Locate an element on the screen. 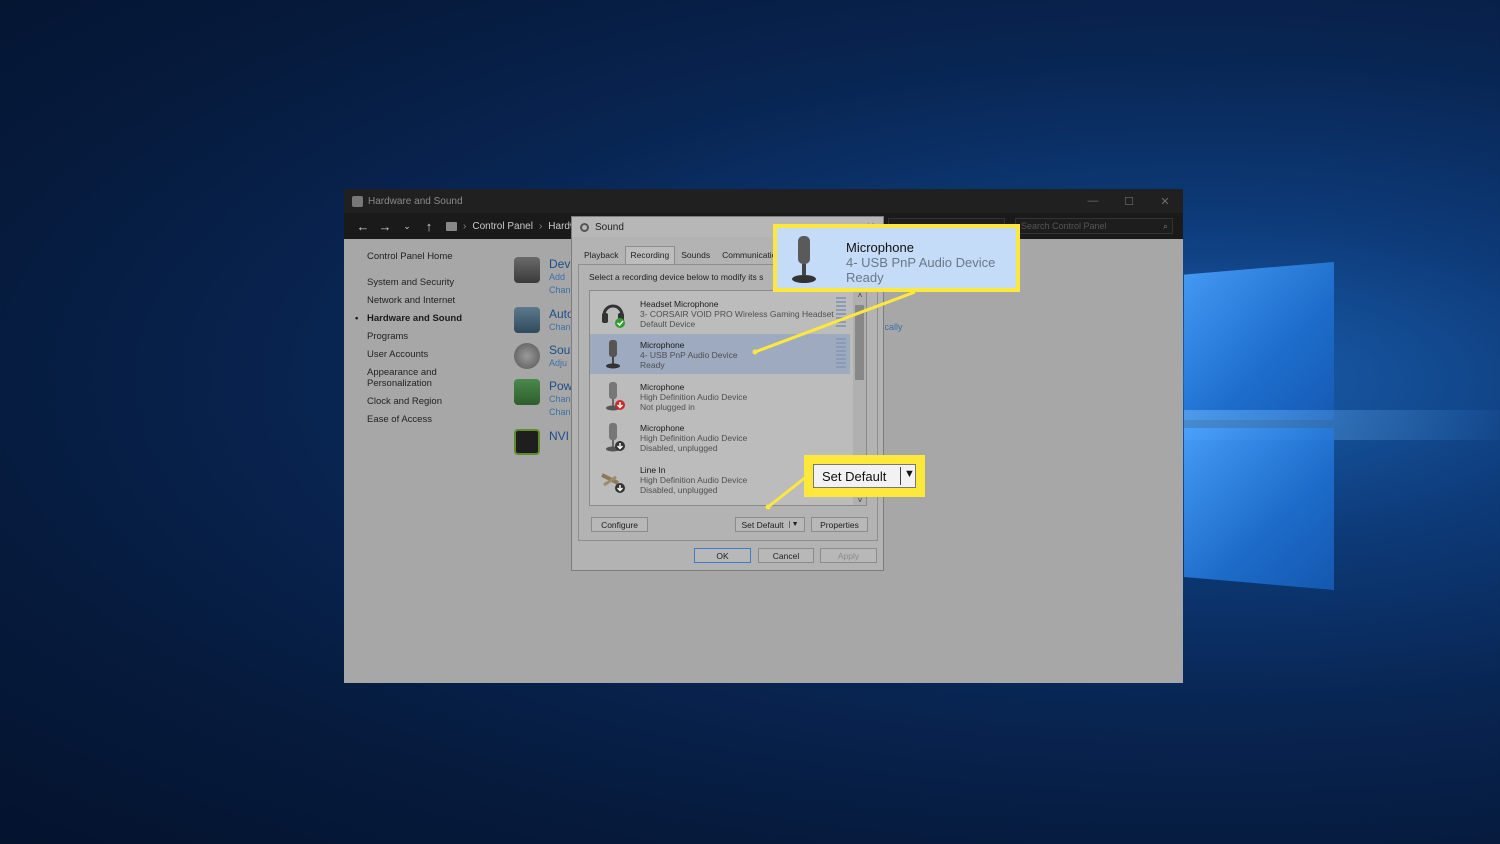 This screenshot has width=1500, height=844. list-item: Microphone 4- USB PnP Audio Device Ready is located at coordinates (720, 354).